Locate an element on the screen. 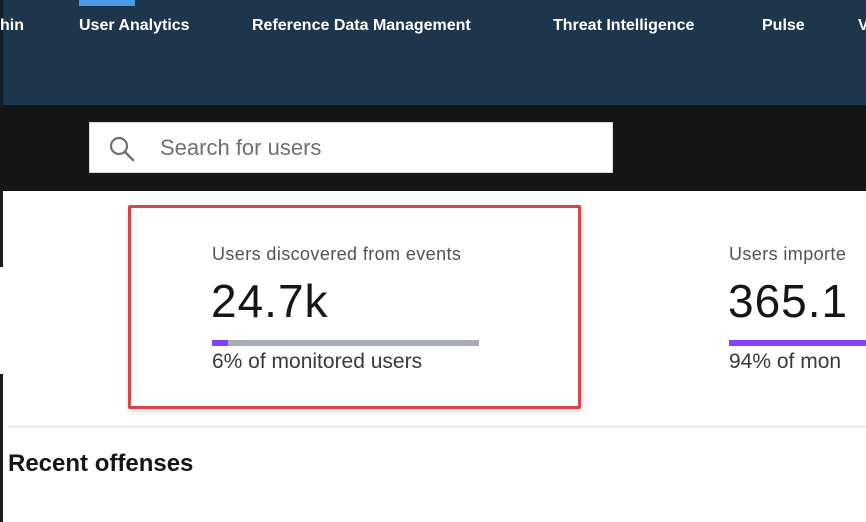 The width and height of the screenshot is (866, 522). metric-label: Users importe is located at coordinates (788, 254).